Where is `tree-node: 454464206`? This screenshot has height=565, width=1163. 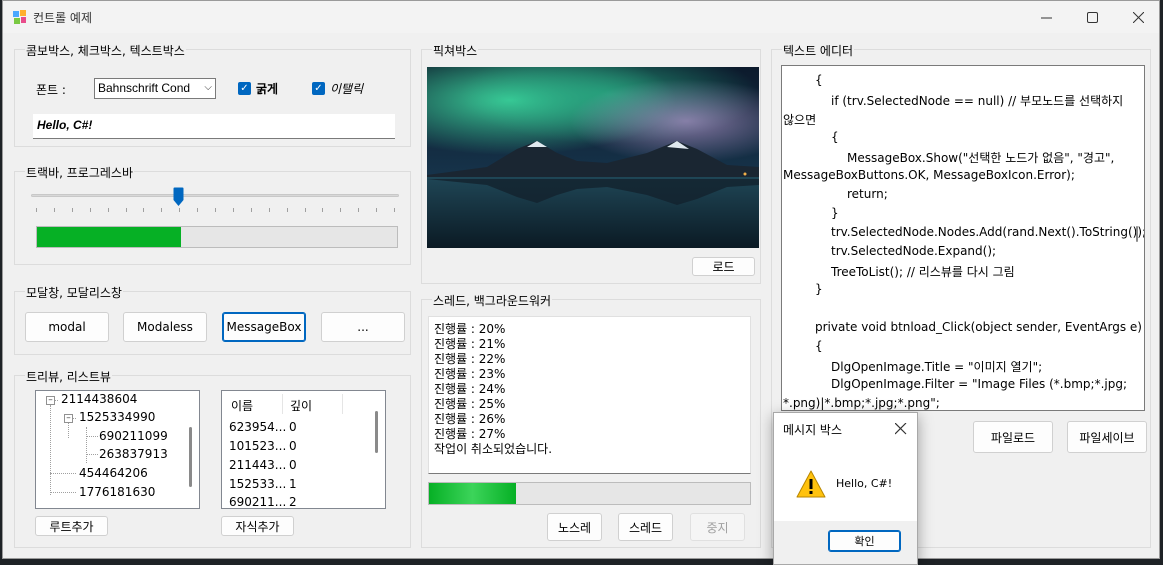
tree-node: 454464206 is located at coordinates (113, 473).